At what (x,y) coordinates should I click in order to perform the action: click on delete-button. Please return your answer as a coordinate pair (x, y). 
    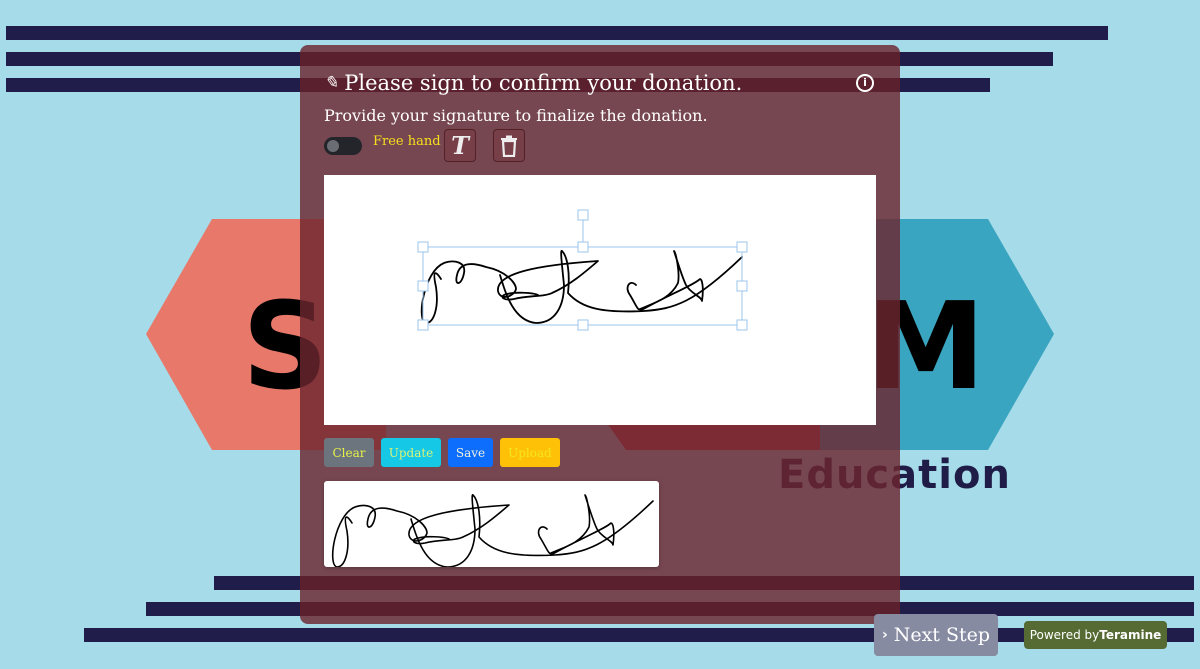
    Looking at the image, I should click on (509, 145).